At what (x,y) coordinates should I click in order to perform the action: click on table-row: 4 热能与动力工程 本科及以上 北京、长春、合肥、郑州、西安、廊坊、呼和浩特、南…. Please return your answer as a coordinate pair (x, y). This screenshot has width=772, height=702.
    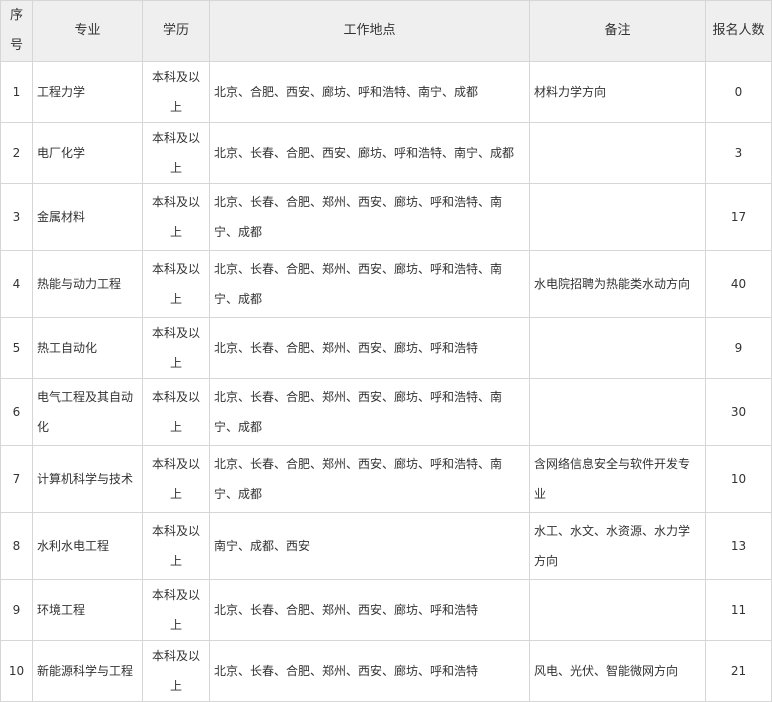
    Looking at the image, I should click on (386, 284).